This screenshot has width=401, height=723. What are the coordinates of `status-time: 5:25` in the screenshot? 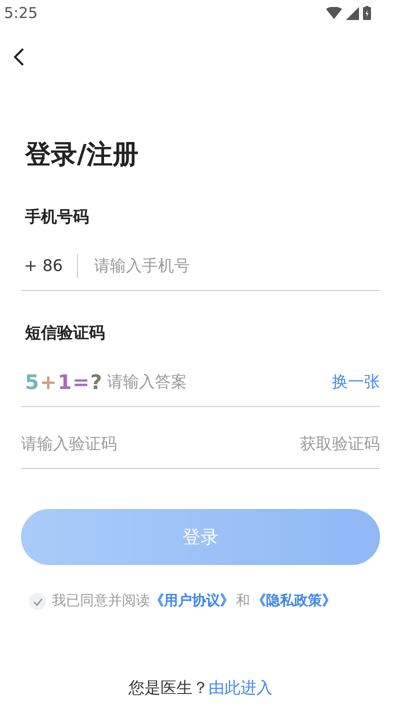 It's located at (21, 13).